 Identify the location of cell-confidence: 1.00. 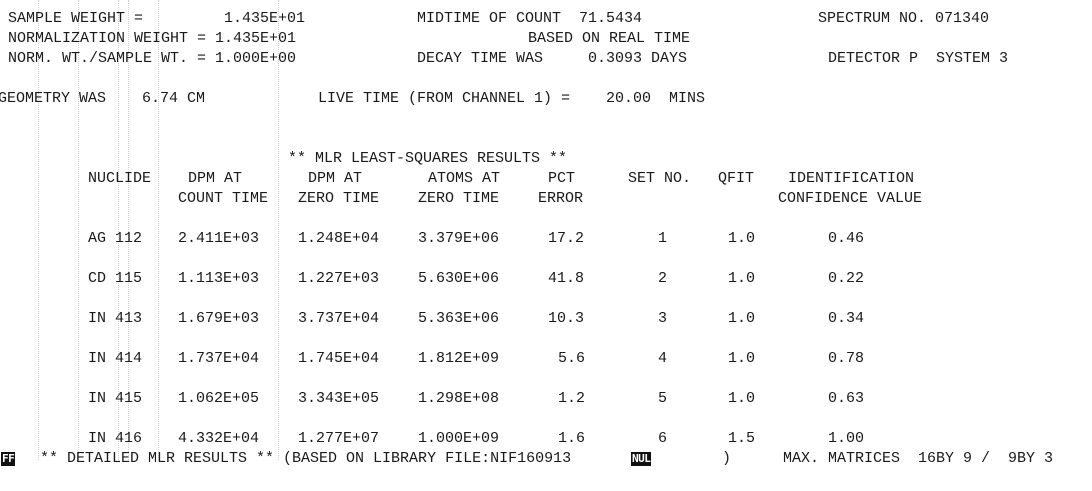
(846, 438).